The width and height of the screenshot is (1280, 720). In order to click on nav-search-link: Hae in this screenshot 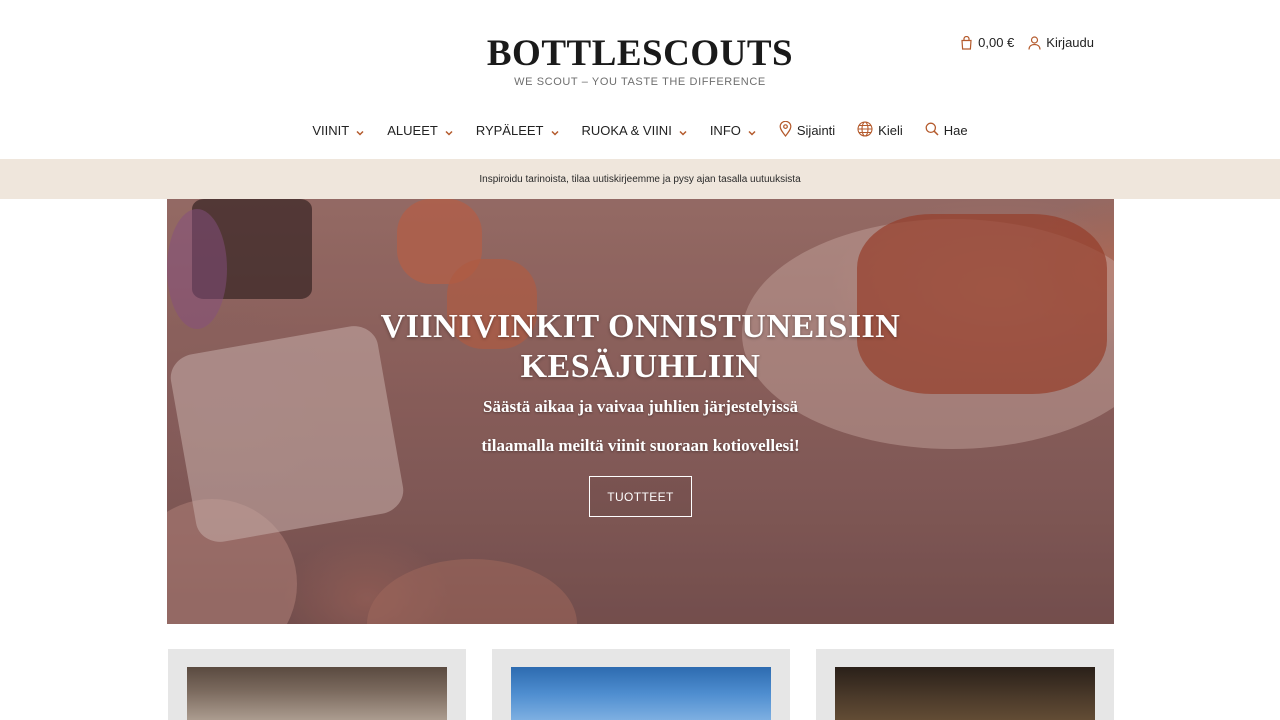, I will do `click(946, 130)`.